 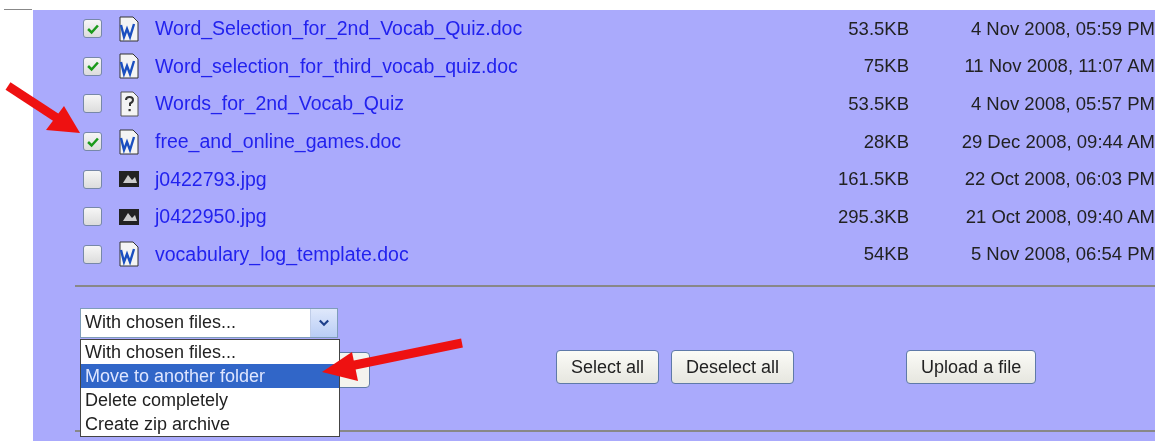 I want to click on file-link: j0422950.jpg, so click(x=496, y=217).